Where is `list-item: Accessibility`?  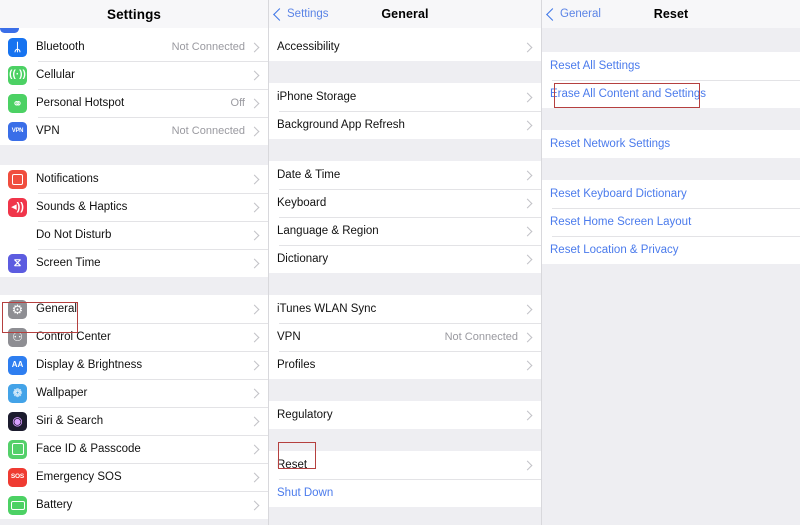
list-item: Accessibility is located at coordinates (405, 47).